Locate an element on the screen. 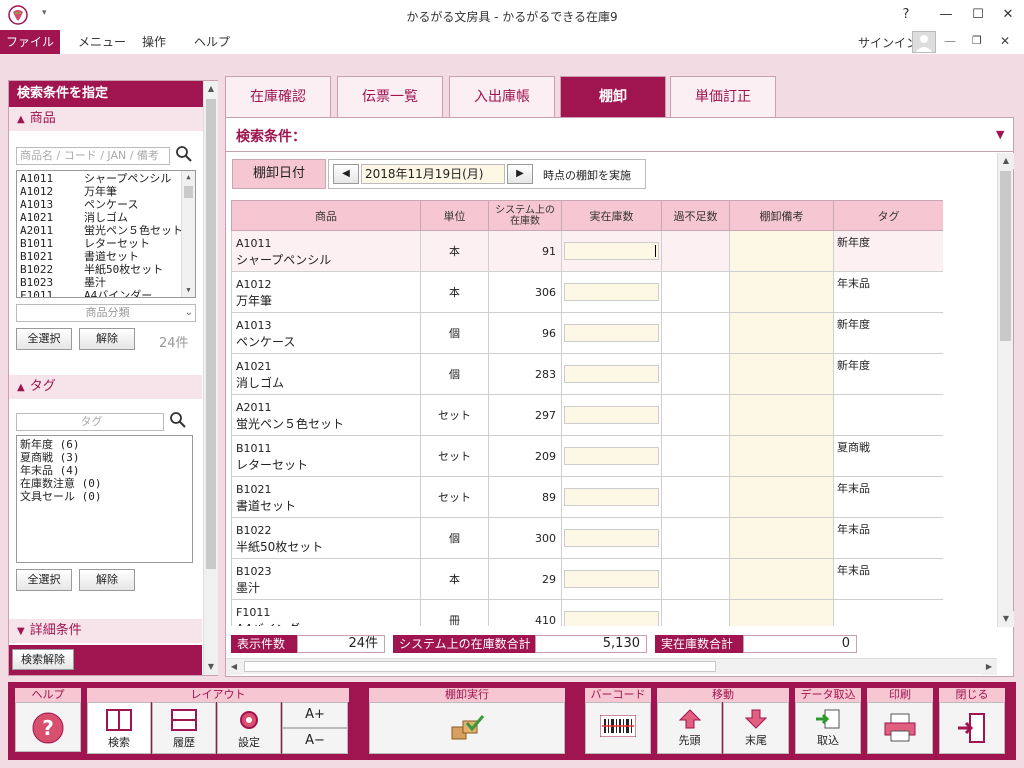 This screenshot has height=768, width=1024. ribbon-close-icon: ✕ is located at coordinates (1005, 41).